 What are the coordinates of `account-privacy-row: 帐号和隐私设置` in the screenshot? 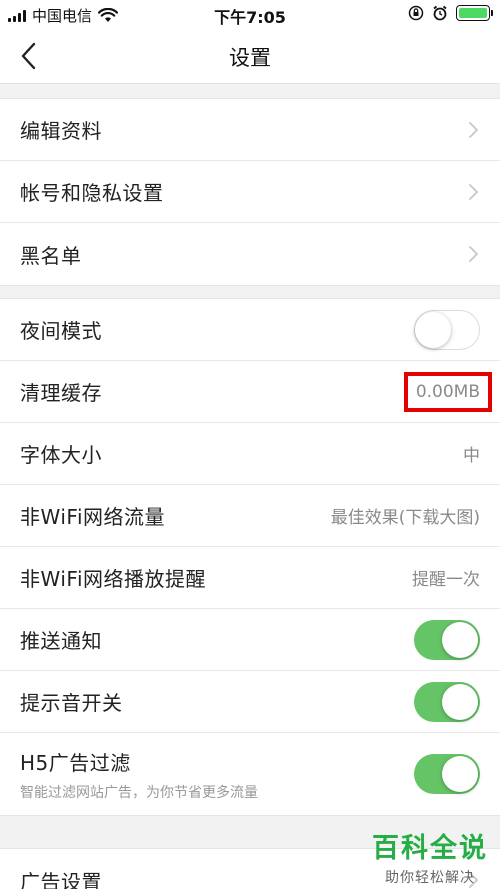 It's located at (250, 192).